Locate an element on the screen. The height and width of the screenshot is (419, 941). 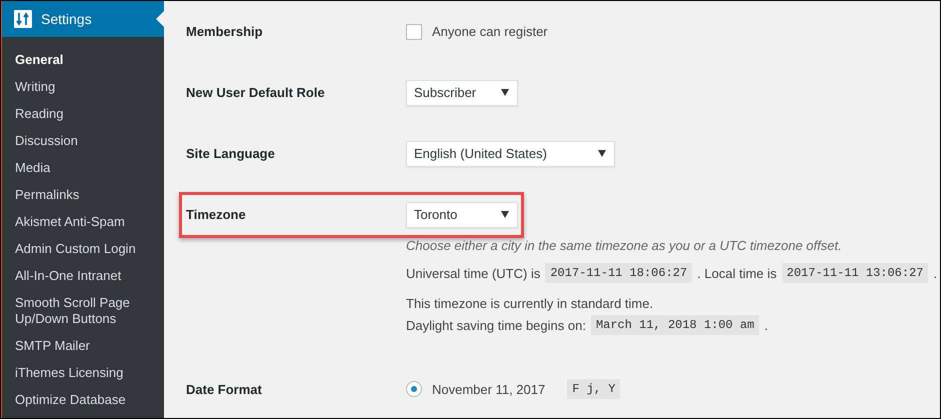
dropdown: English (United States) is located at coordinates (510, 153).